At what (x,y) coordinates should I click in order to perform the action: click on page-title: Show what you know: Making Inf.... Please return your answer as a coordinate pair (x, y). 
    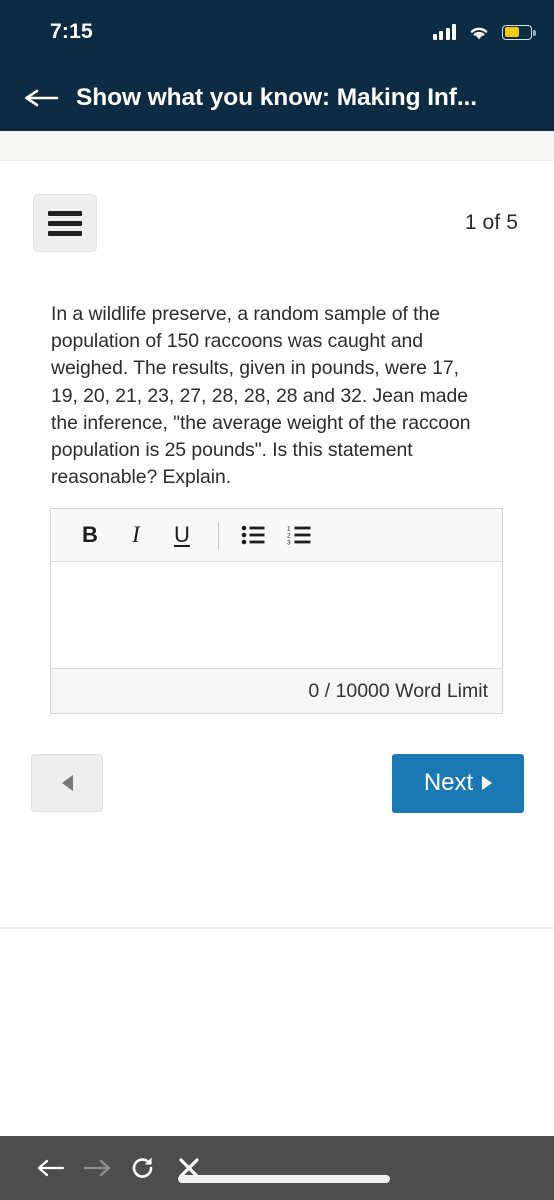
    Looking at the image, I should click on (276, 97).